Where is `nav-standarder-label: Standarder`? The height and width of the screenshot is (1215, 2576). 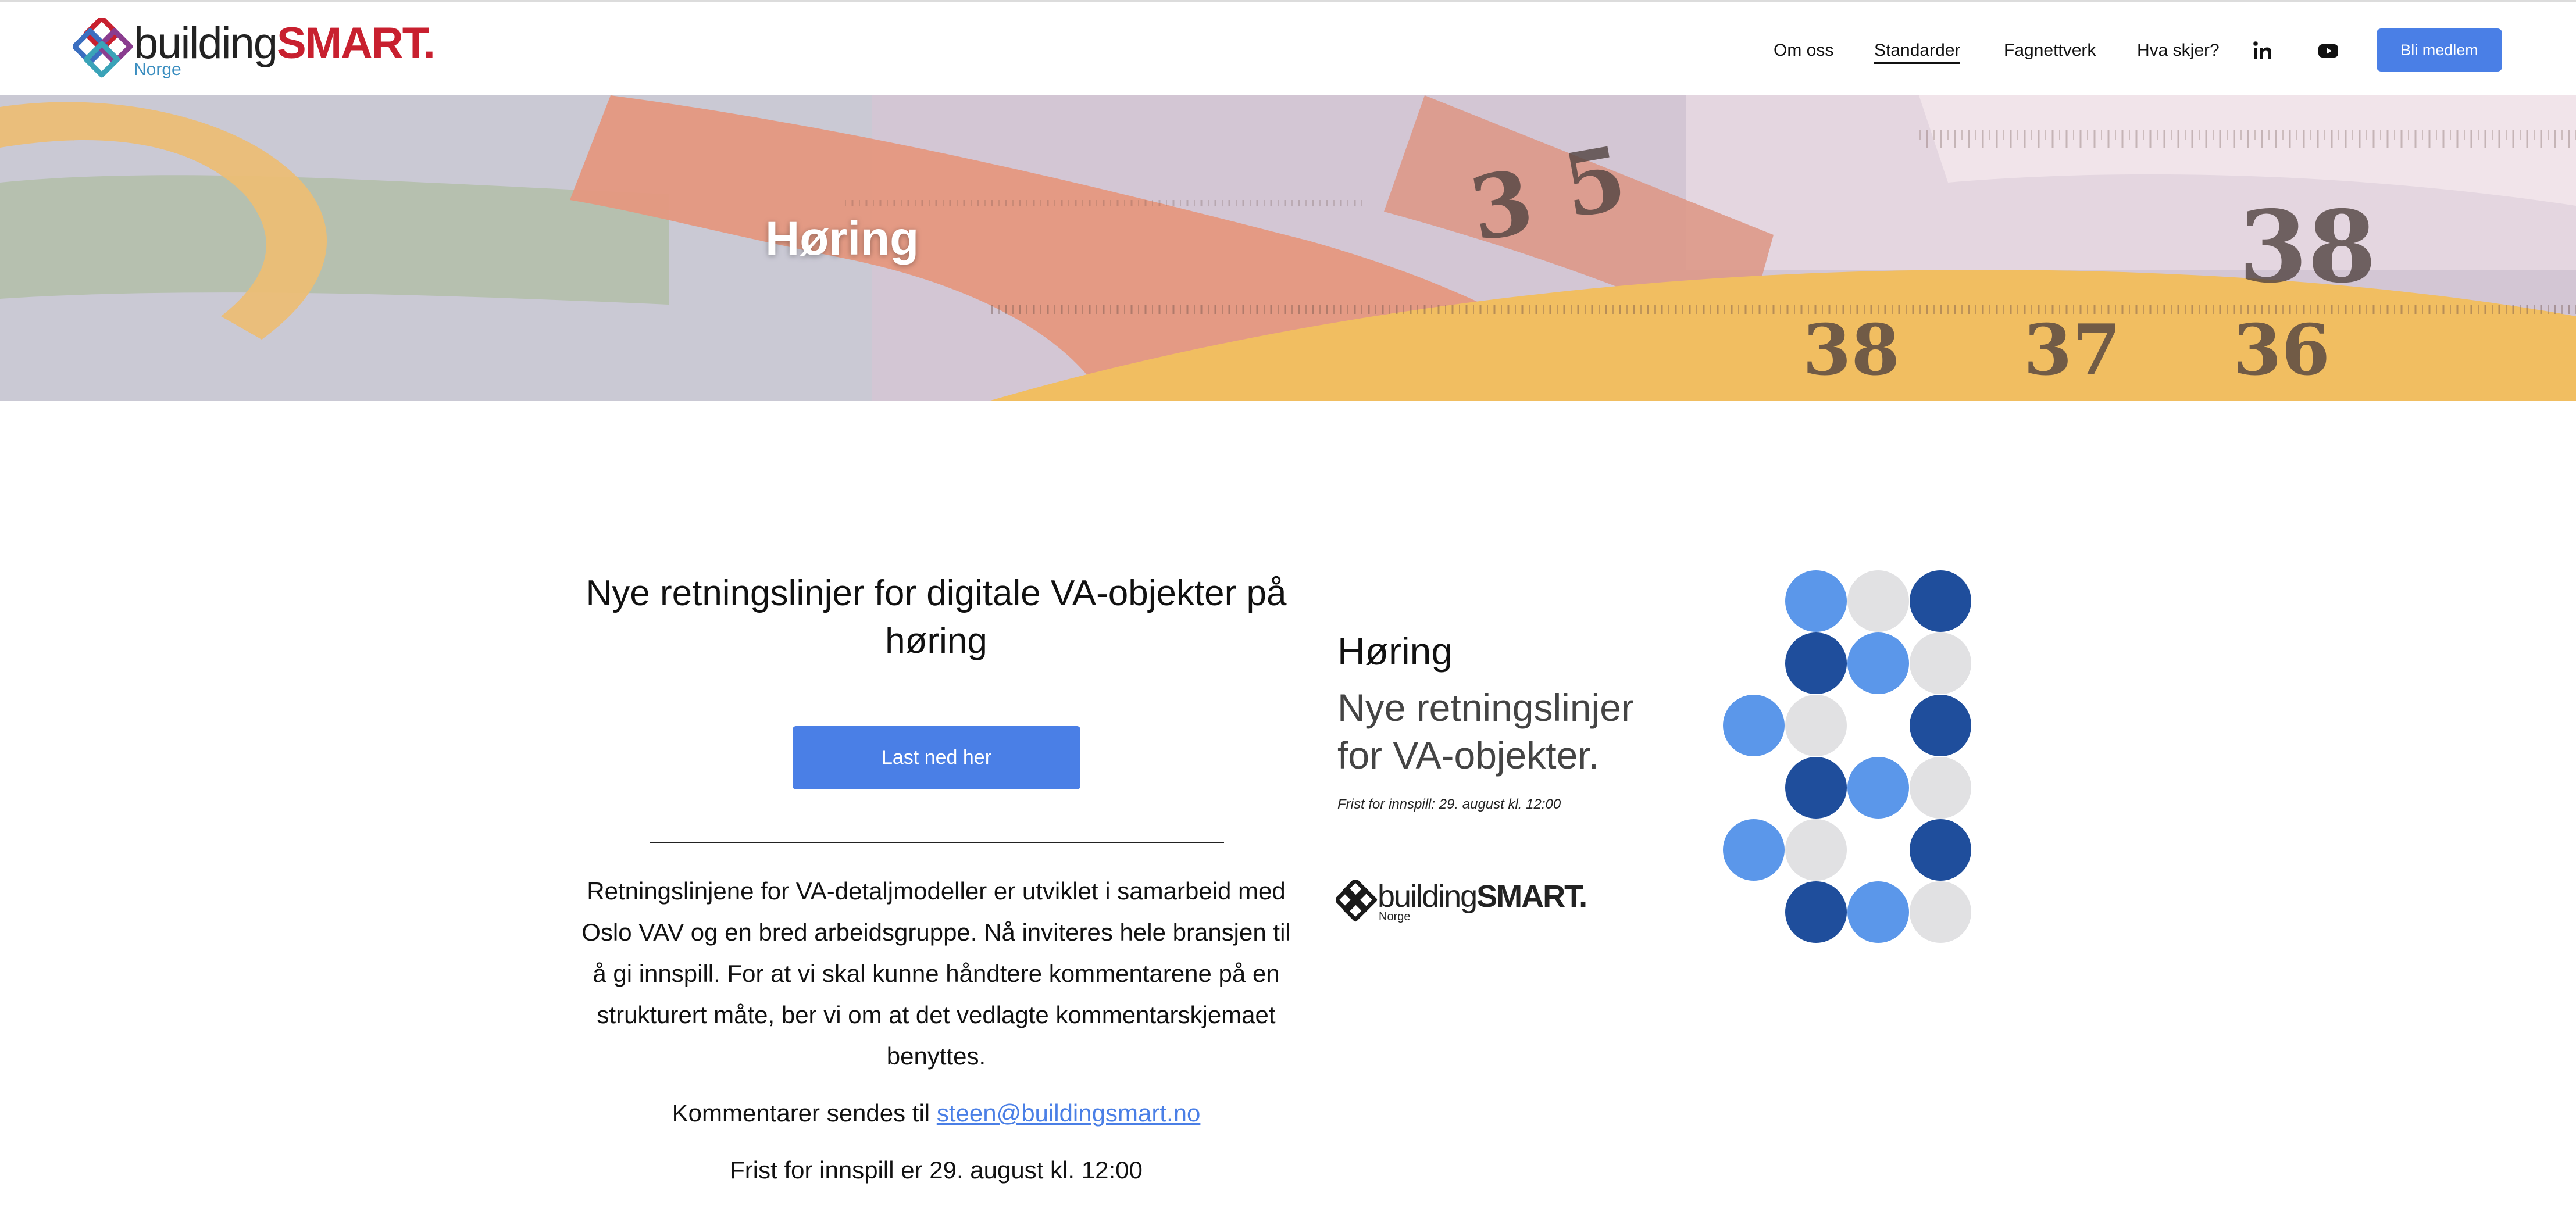
nav-standarder-label: Standarder is located at coordinates (1918, 52).